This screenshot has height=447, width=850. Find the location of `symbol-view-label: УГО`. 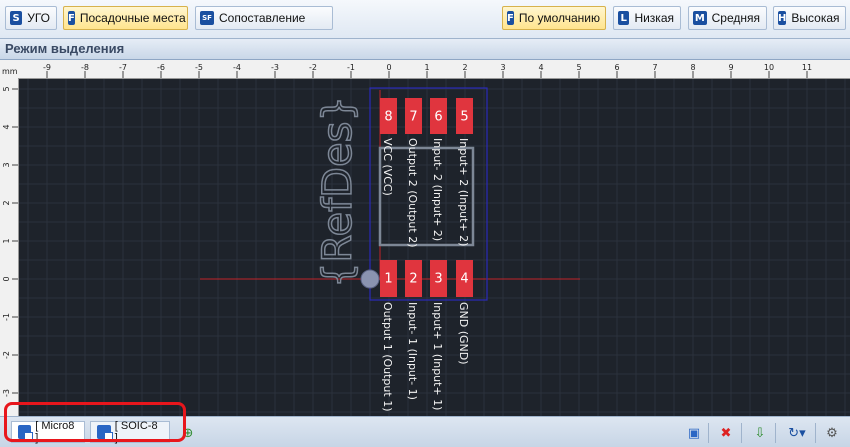

symbol-view-label: УГО is located at coordinates (38, 18).